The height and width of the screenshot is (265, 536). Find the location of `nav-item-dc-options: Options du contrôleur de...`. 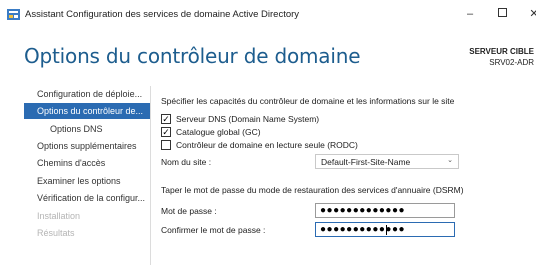

nav-item-dc-options: Options du contrôleur de... is located at coordinates (87, 111).